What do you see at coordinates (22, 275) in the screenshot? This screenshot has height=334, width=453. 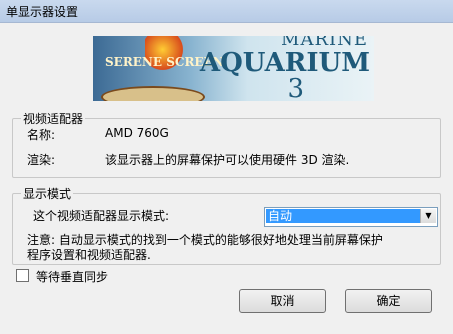 I see `vsync-checkbox` at bounding box center [22, 275].